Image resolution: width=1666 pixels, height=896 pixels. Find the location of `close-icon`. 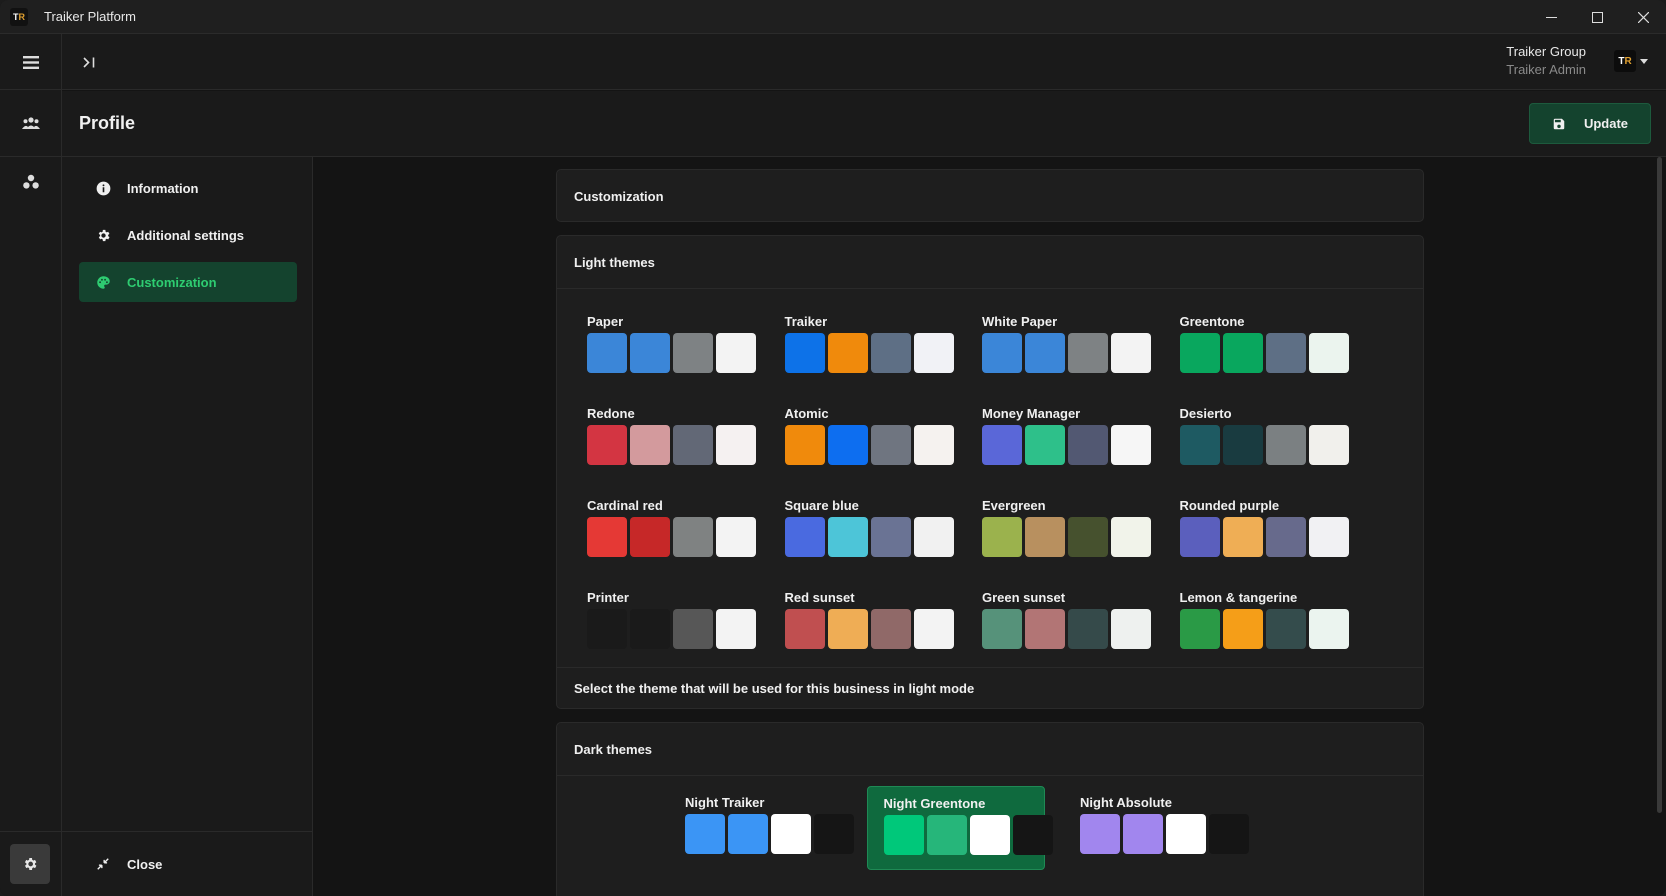

close-icon is located at coordinates (1643, 17).